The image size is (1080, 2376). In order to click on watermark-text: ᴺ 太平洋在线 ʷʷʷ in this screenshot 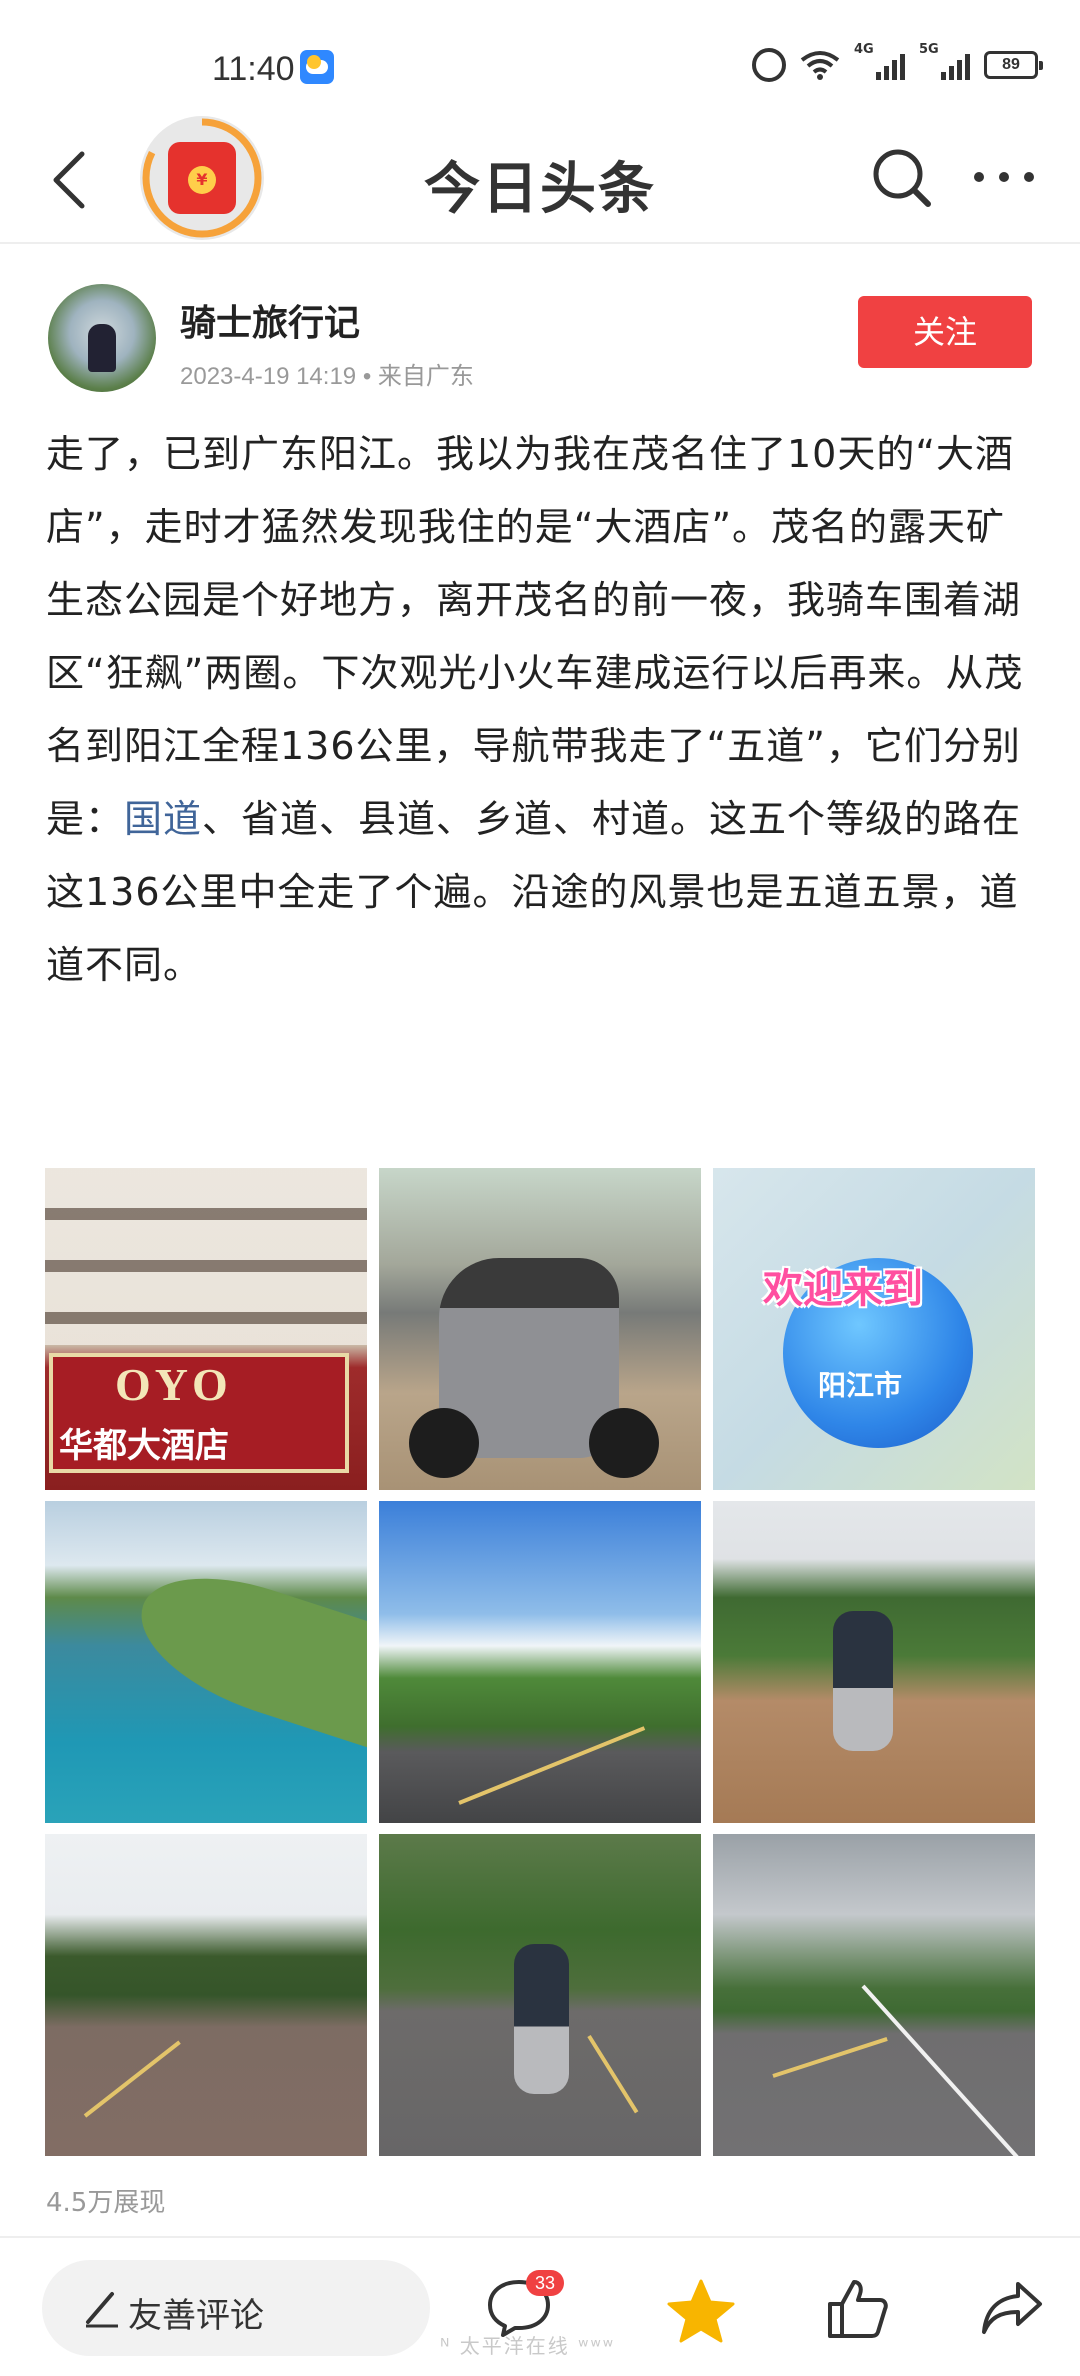, I will do `click(528, 2346)`.